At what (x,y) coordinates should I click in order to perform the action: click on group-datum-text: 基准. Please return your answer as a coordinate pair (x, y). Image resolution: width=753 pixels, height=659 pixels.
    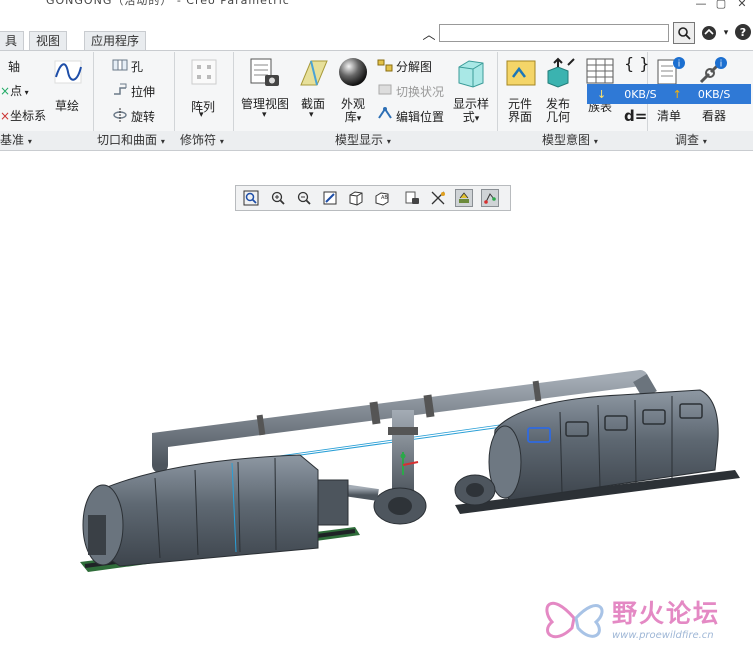
    Looking at the image, I should click on (12, 140).